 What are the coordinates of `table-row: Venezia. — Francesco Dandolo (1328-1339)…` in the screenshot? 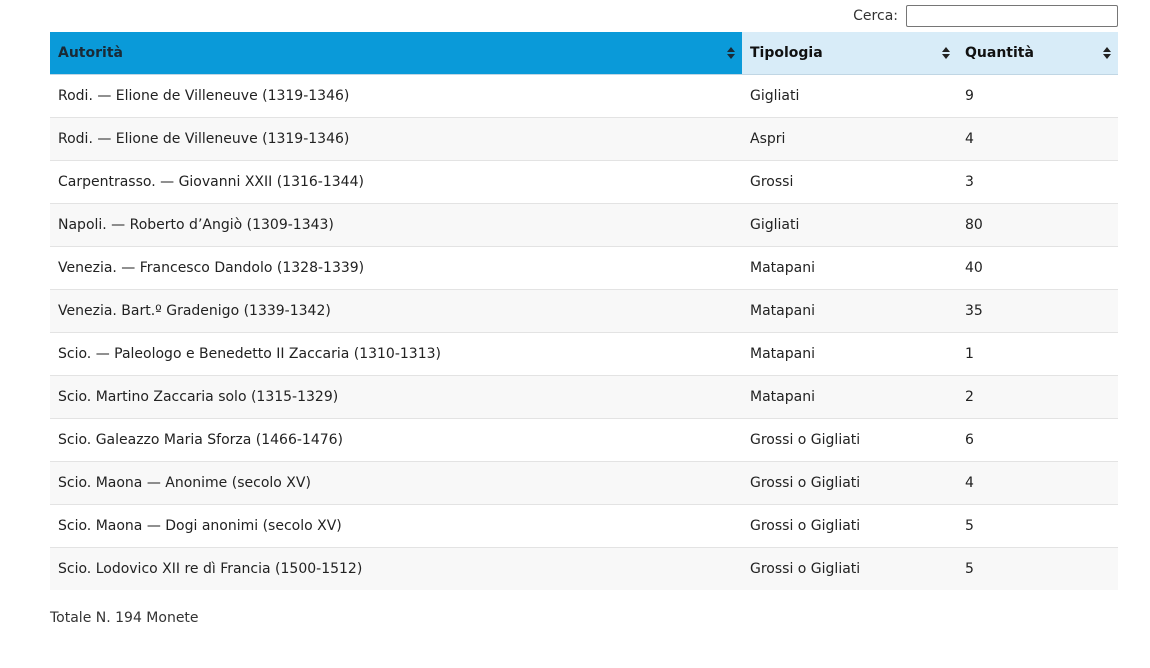 It's located at (584, 267).